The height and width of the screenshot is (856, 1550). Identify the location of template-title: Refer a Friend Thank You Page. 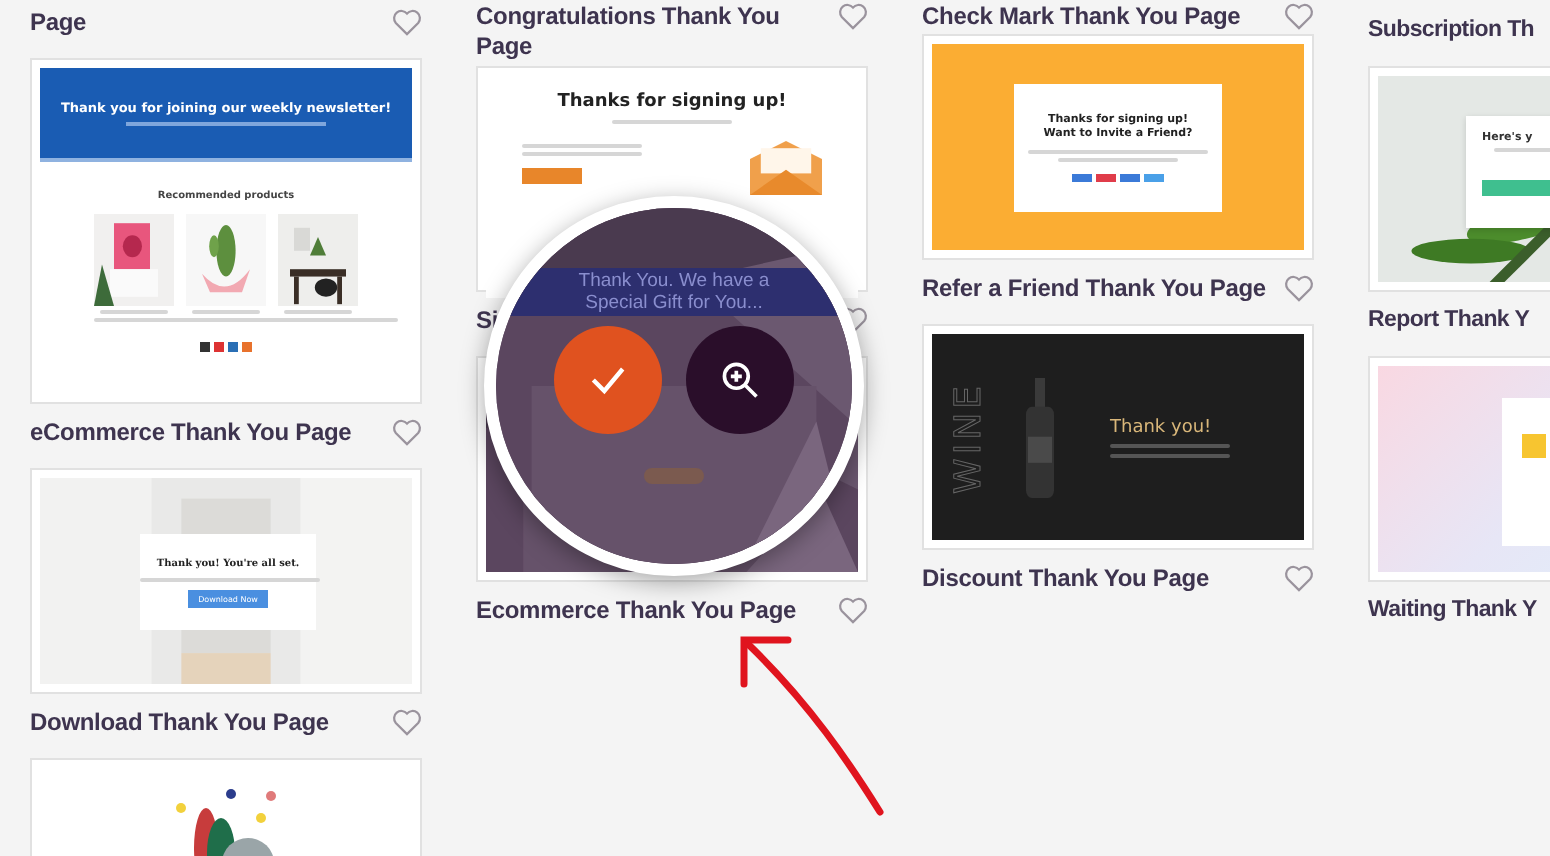
(1094, 289).